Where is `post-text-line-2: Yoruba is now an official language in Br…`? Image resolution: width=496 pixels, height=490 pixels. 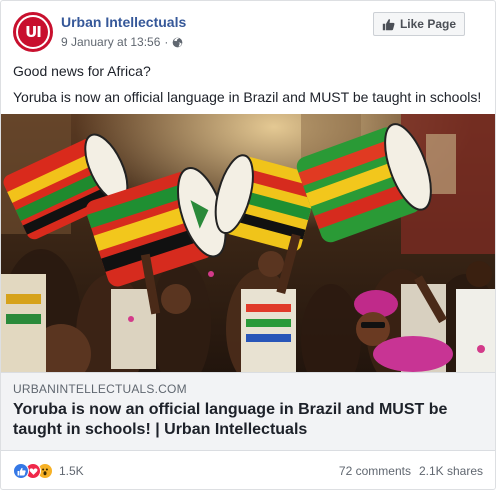 post-text-line-2: Yoruba is now an official language in Br… is located at coordinates (247, 97).